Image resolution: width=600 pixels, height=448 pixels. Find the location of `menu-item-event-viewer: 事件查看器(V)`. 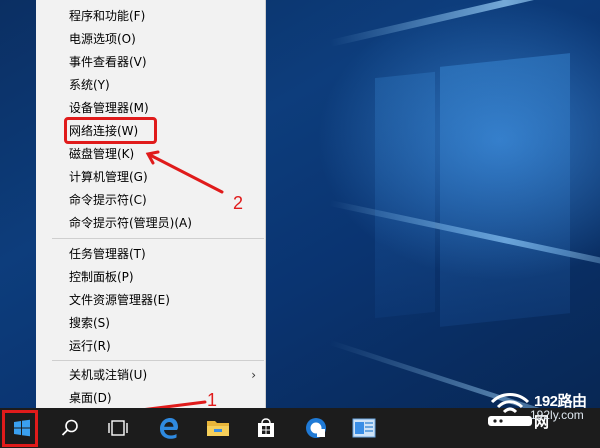

menu-item-event-viewer: 事件查看器(V) is located at coordinates (151, 62).